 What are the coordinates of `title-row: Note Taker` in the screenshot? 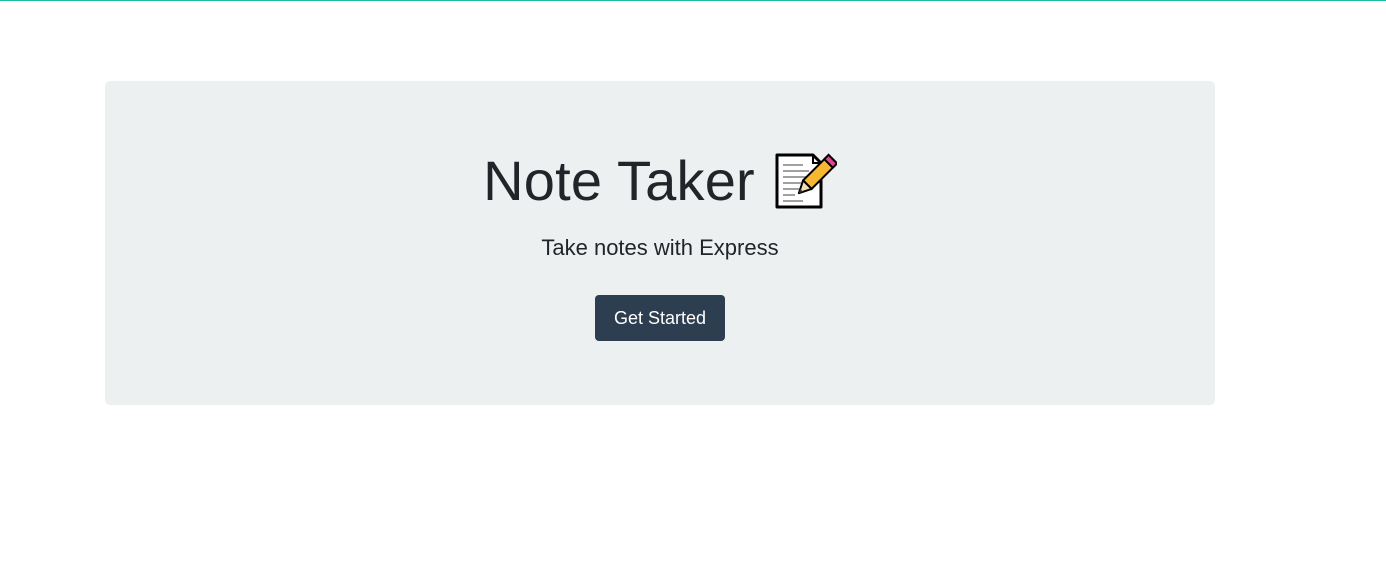 It's located at (660, 181).